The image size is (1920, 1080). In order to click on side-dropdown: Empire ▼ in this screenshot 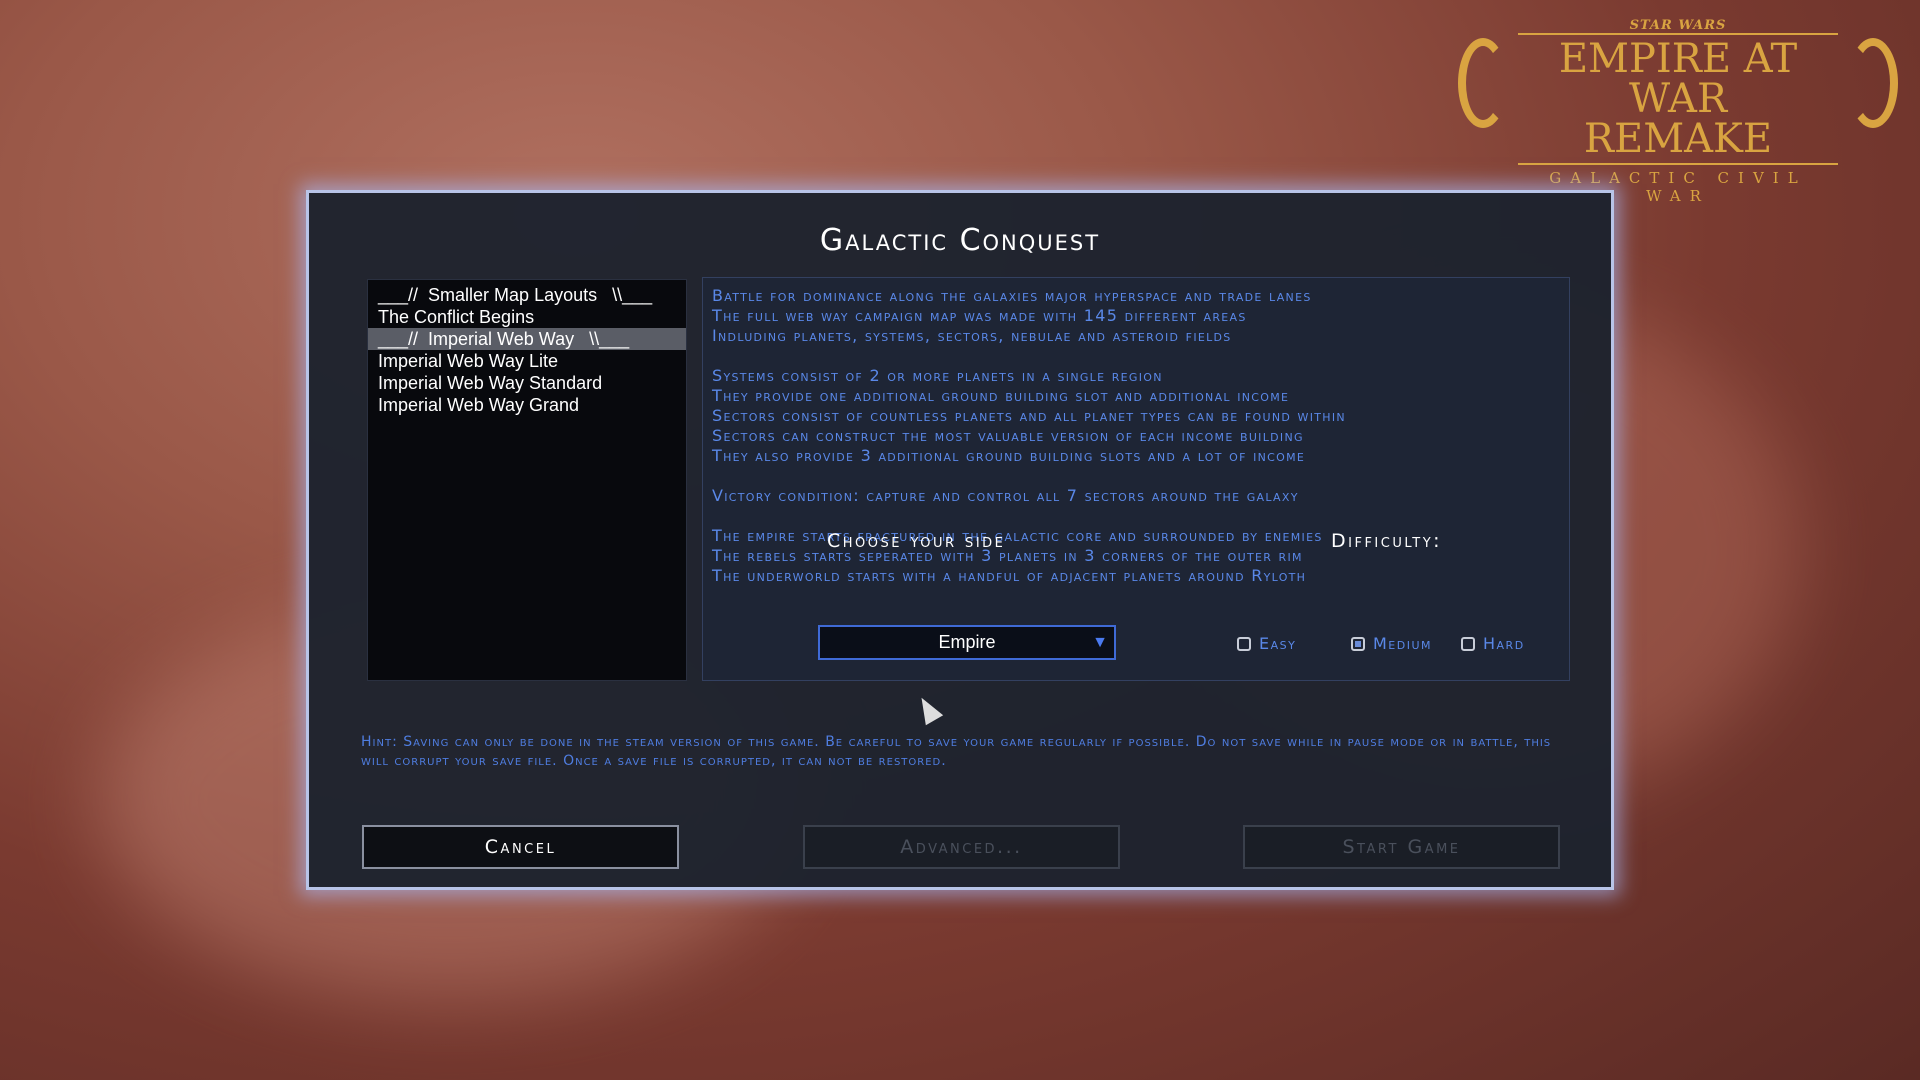, I will do `click(967, 642)`.